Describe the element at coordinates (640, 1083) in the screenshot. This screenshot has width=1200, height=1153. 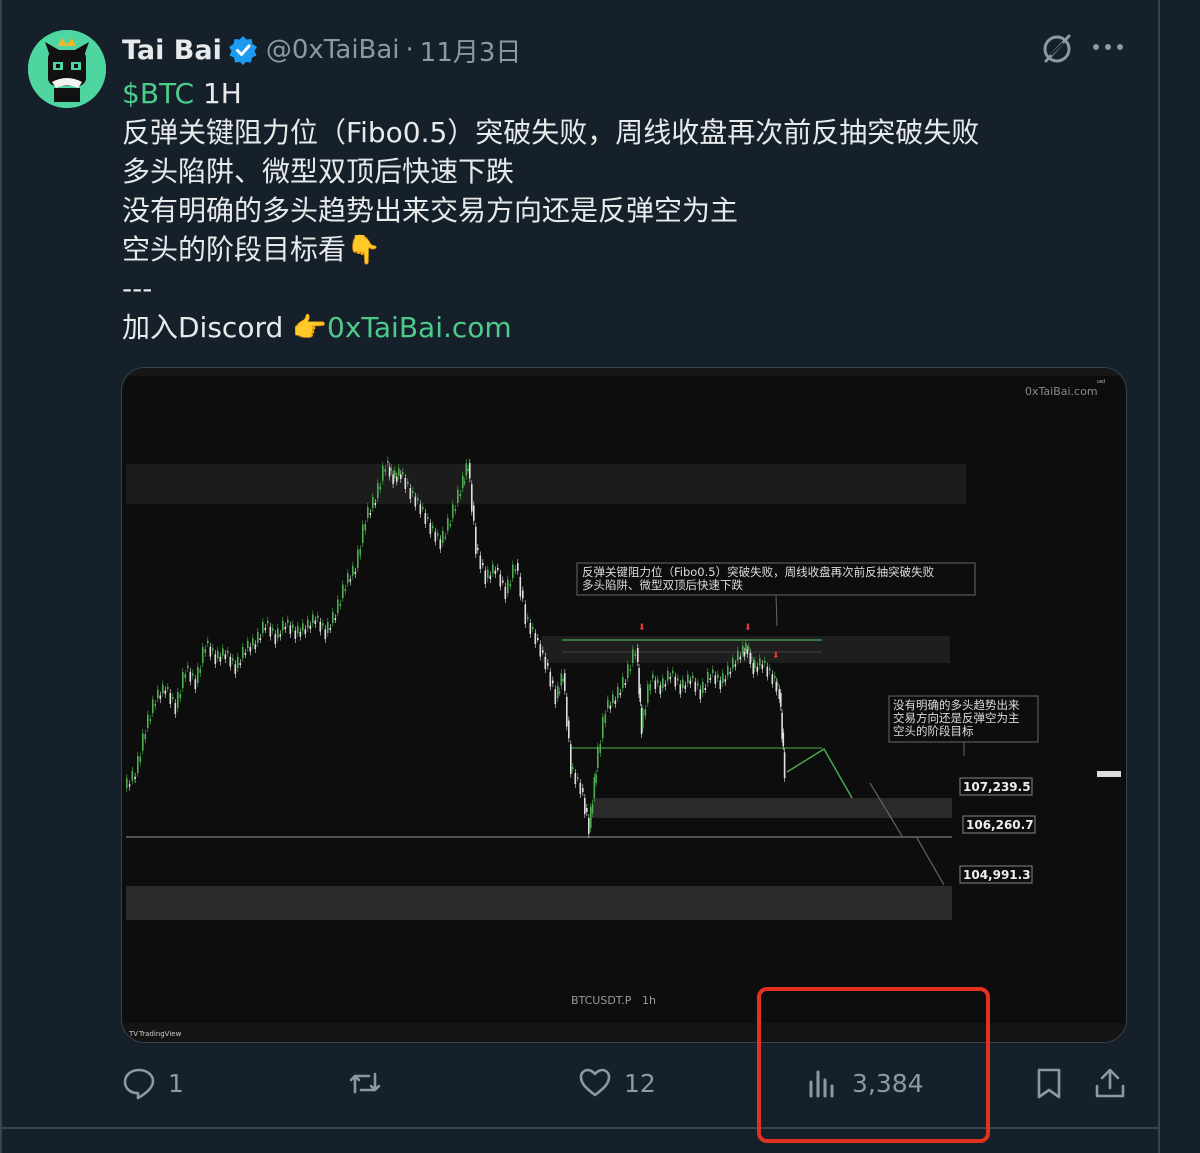
I see `like-count: 12` at that location.